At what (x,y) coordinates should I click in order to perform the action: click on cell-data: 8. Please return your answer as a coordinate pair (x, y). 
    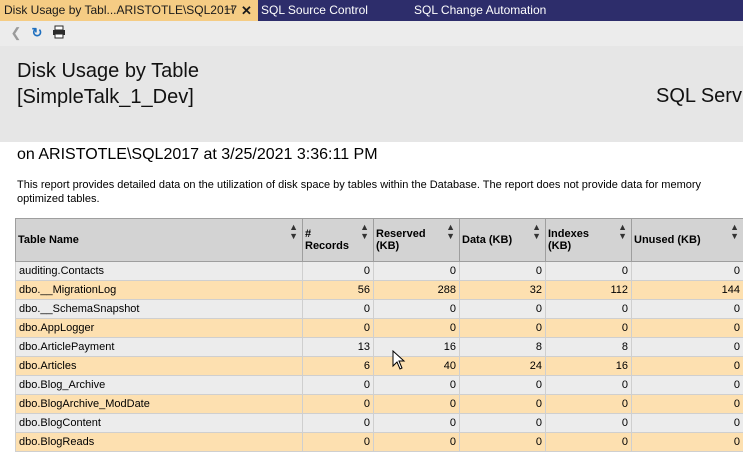
    Looking at the image, I should click on (503, 347).